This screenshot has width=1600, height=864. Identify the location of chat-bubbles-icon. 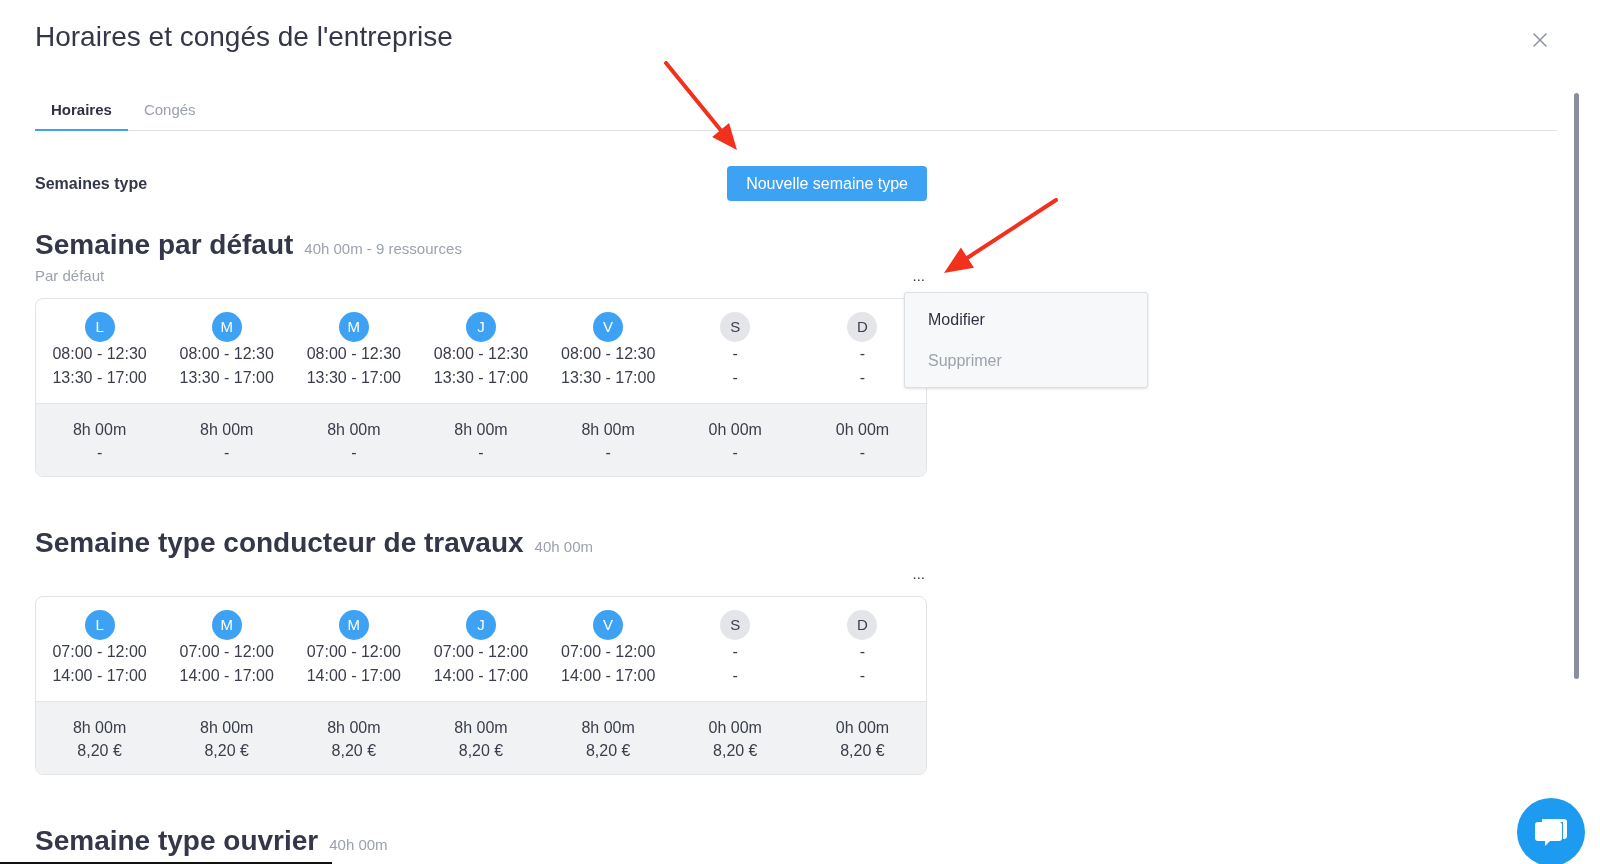
(1551, 832).